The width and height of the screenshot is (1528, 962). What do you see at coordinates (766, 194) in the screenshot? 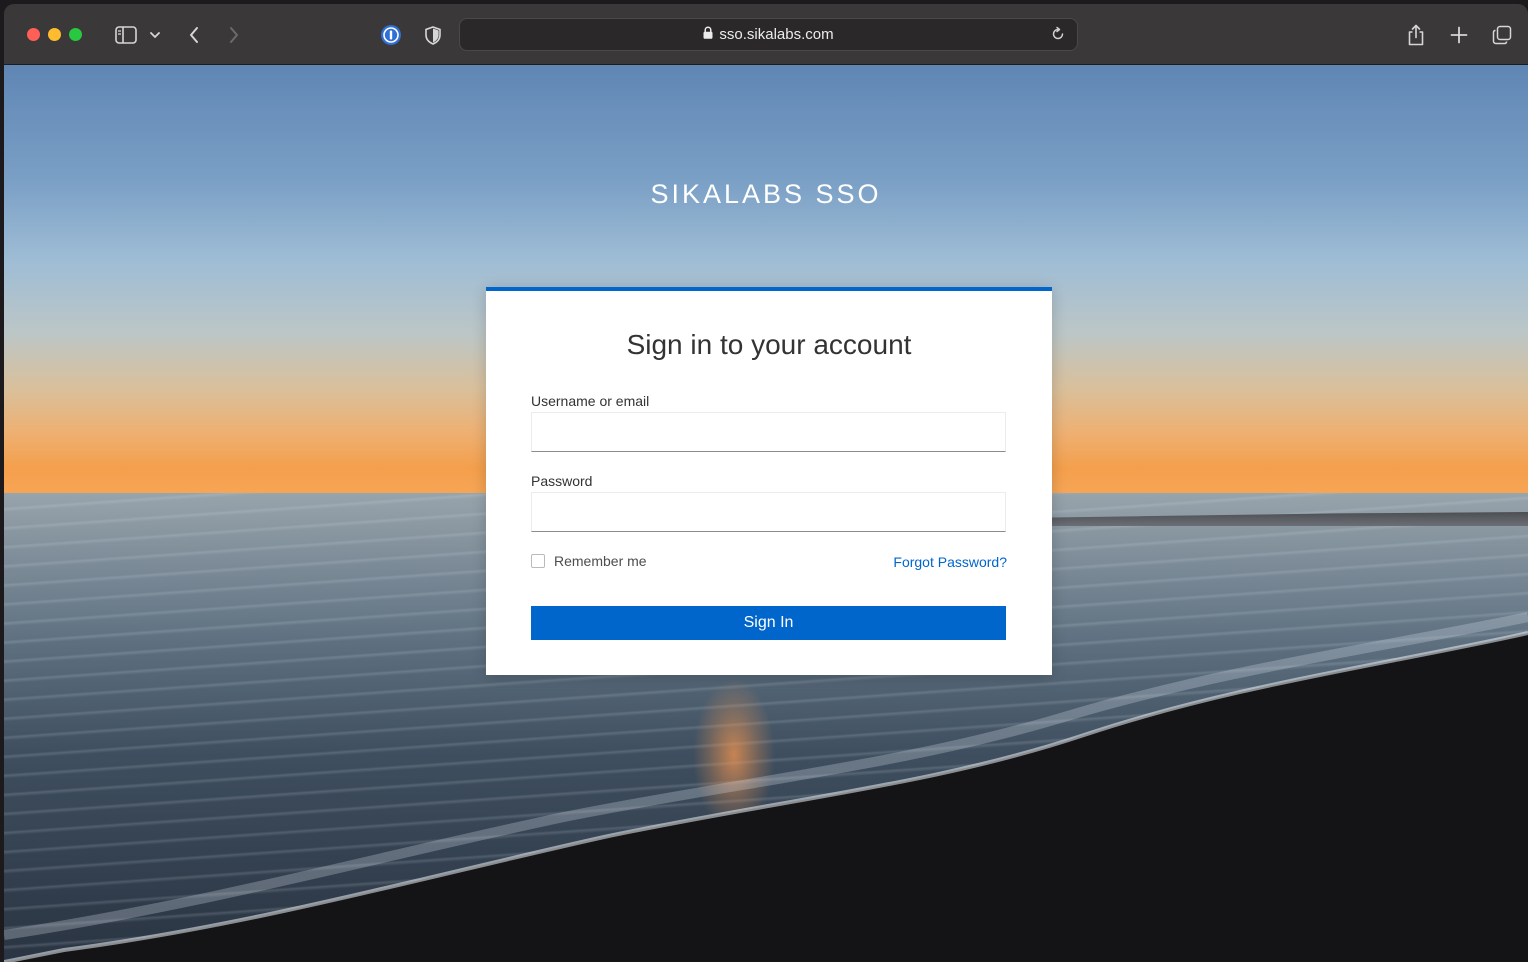
I see `brand-title: SIKALABS SSO` at bounding box center [766, 194].